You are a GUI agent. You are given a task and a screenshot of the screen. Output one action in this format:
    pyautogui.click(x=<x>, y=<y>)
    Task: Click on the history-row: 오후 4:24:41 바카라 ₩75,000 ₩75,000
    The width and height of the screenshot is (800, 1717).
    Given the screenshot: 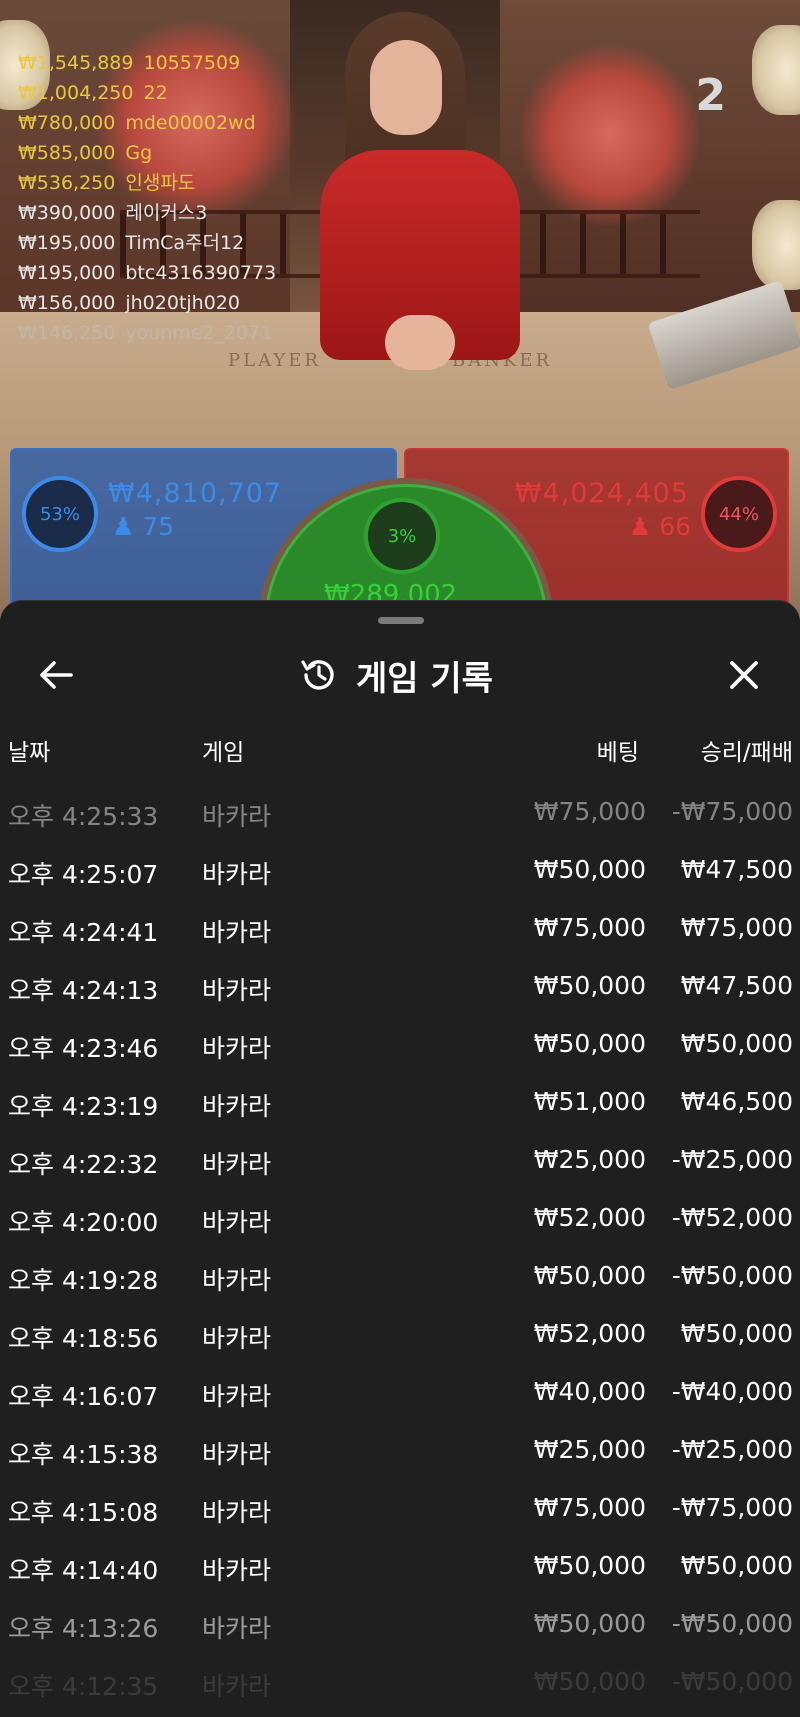 What is the action you would take?
    pyautogui.click(x=400, y=928)
    